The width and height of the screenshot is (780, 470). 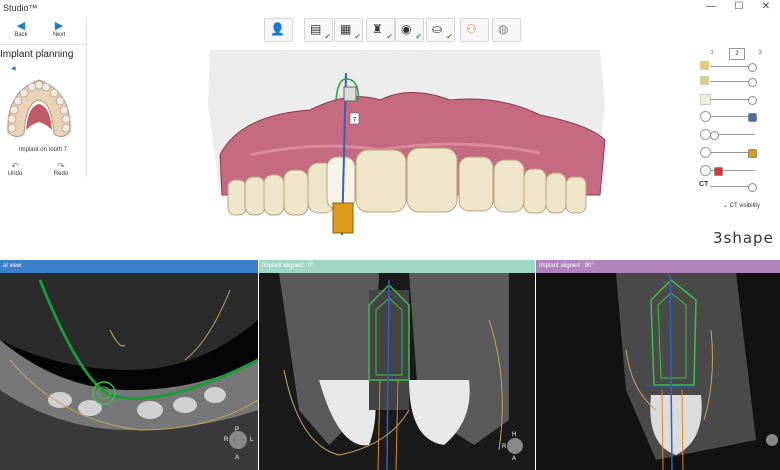 What do you see at coordinates (21, 35) in the screenshot?
I see `back-label: Back` at bounding box center [21, 35].